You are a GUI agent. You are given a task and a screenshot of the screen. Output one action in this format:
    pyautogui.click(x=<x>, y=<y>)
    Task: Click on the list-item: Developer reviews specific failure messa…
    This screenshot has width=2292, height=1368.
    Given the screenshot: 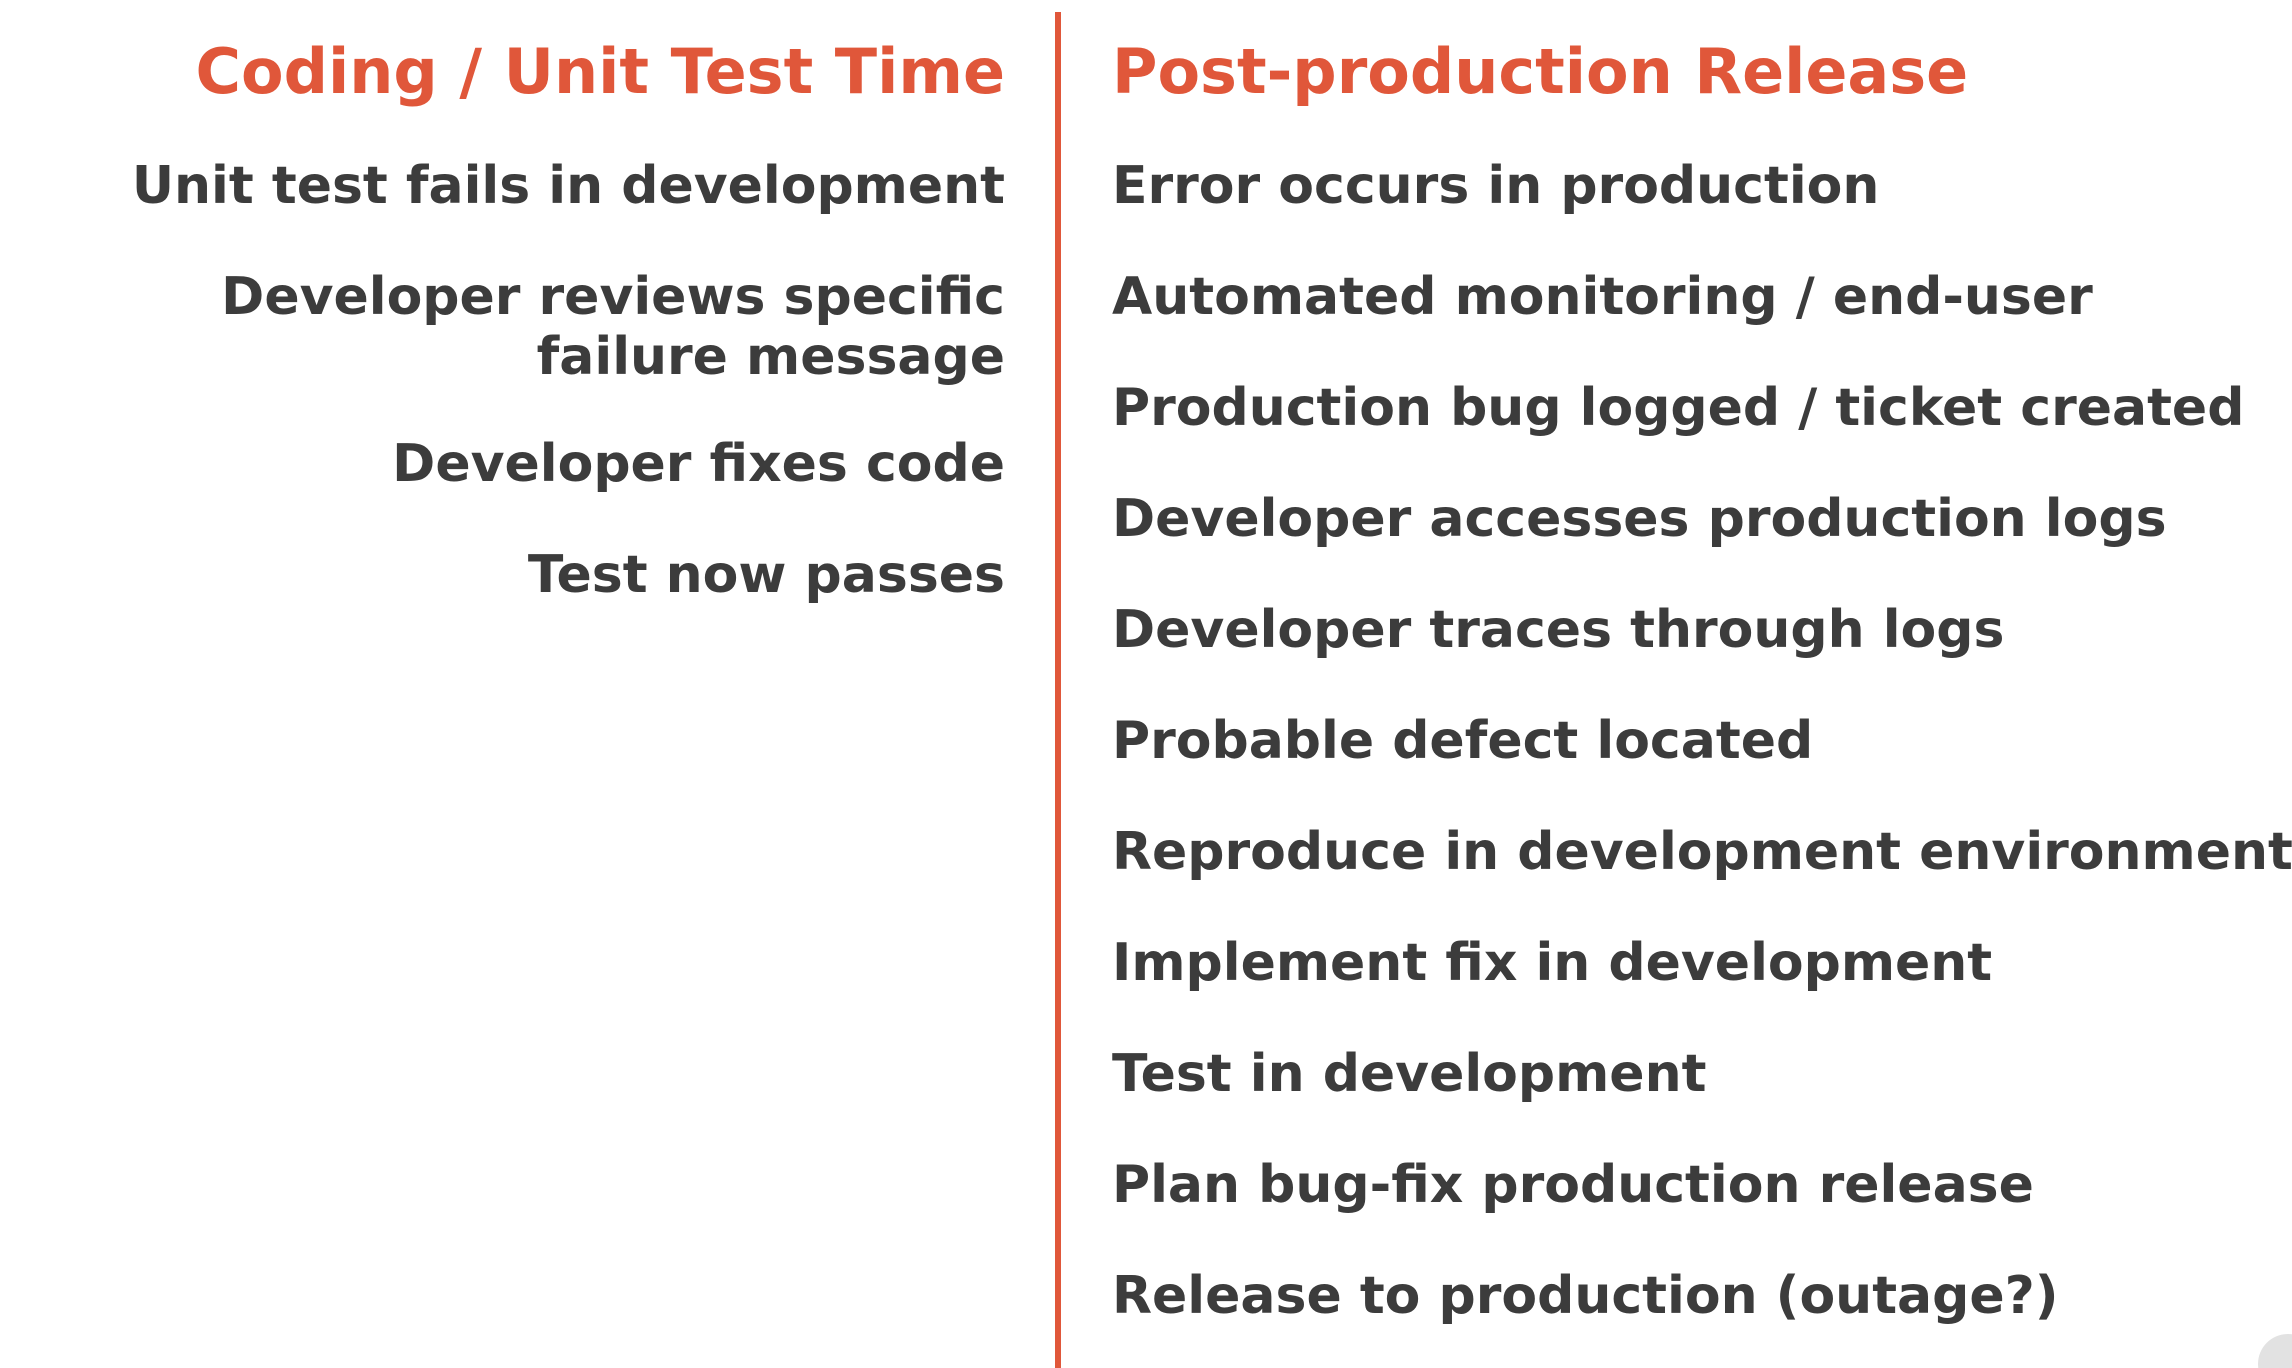 What is the action you would take?
    pyautogui.click(x=613, y=327)
    